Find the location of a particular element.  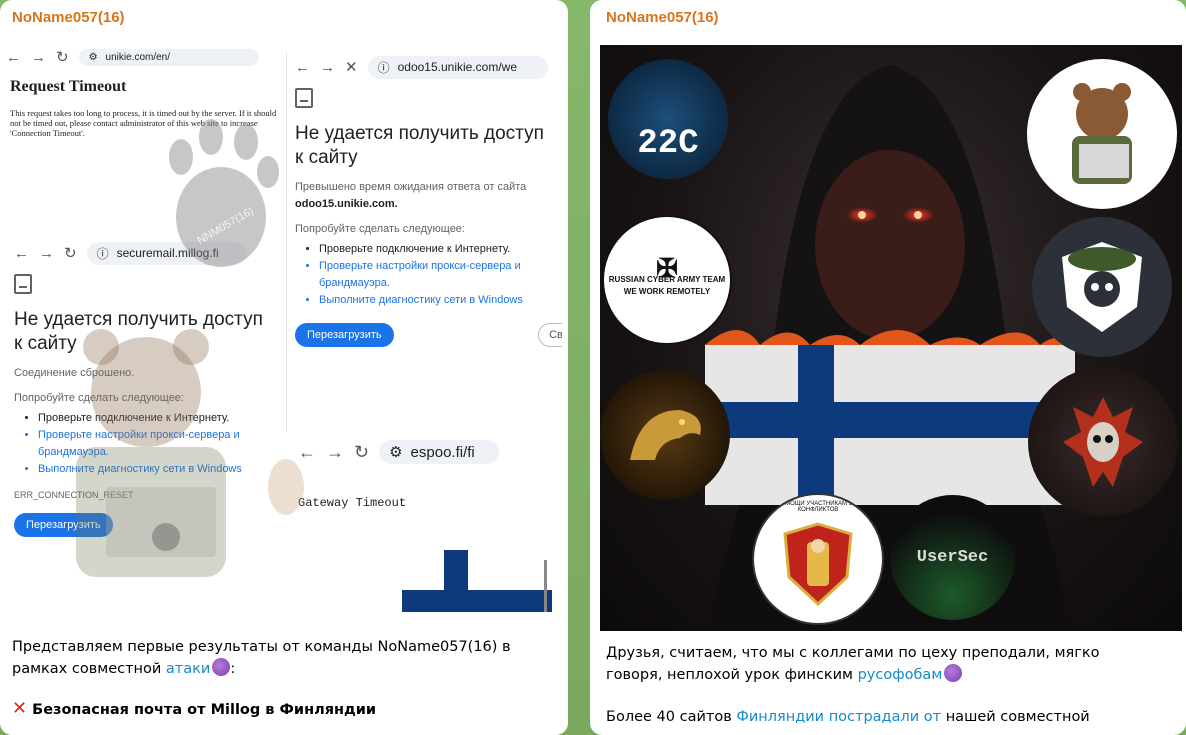

address-text: unikie.com/en/ is located at coordinates (138, 57).